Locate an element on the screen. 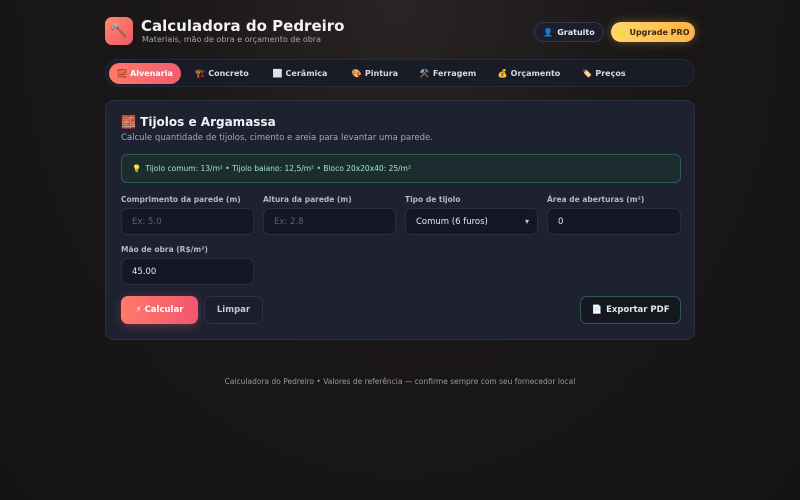  price-tag-icon: 🏷️ is located at coordinates (587, 73).